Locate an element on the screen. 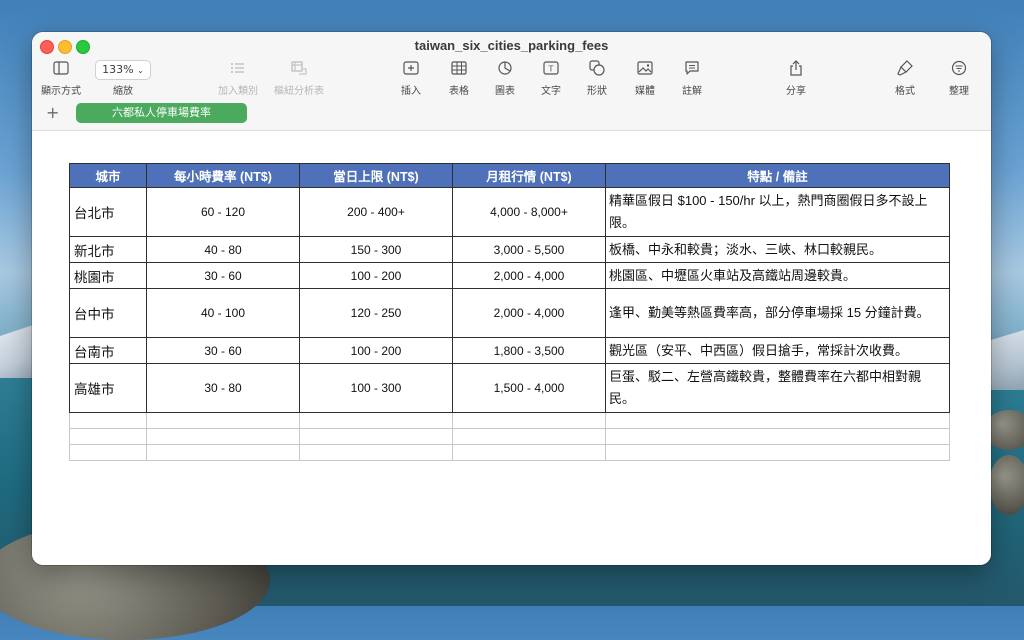 Image resolution: width=1024 pixels, height=640 pixels. add-category-button: 加入類別 is located at coordinates (238, 77).